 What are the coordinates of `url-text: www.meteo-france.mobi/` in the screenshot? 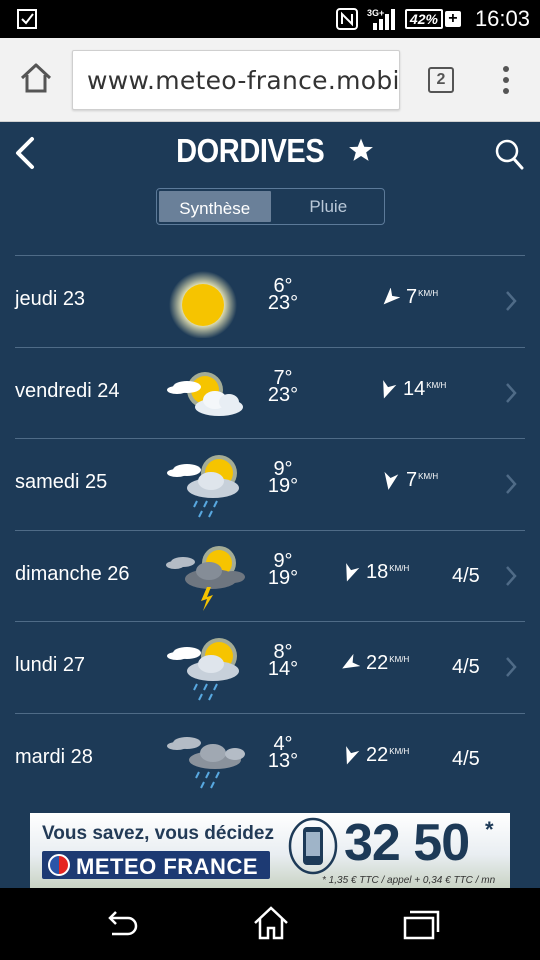 It's located at (243, 80).